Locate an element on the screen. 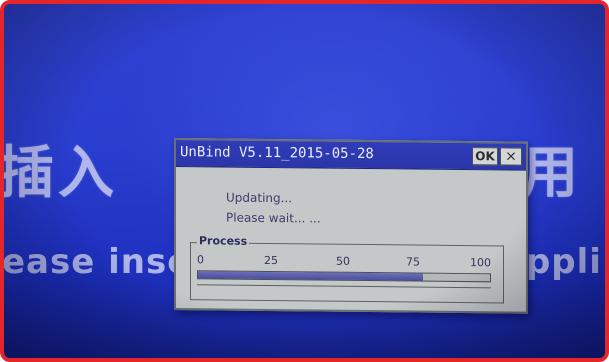 Image resolution: width=609 pixels, height=362 pixels. process-legend: Process is located at coordinates (223, 241).